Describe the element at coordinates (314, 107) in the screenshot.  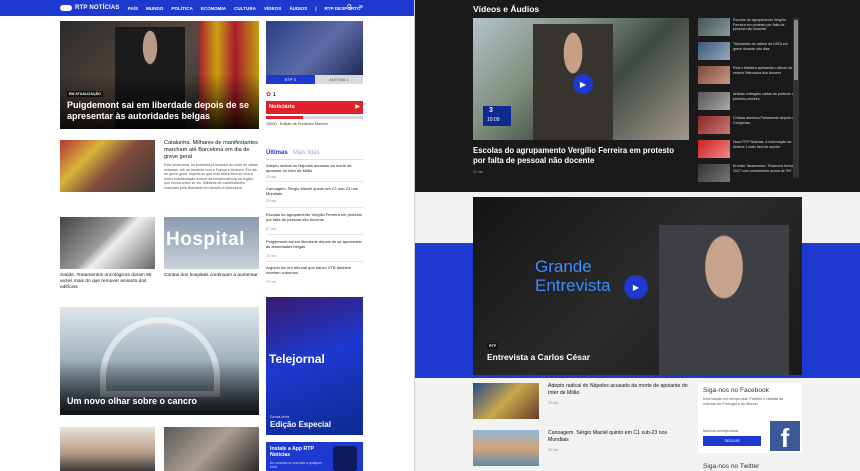
I see `radio-player: Noticiário ▶` at that location.